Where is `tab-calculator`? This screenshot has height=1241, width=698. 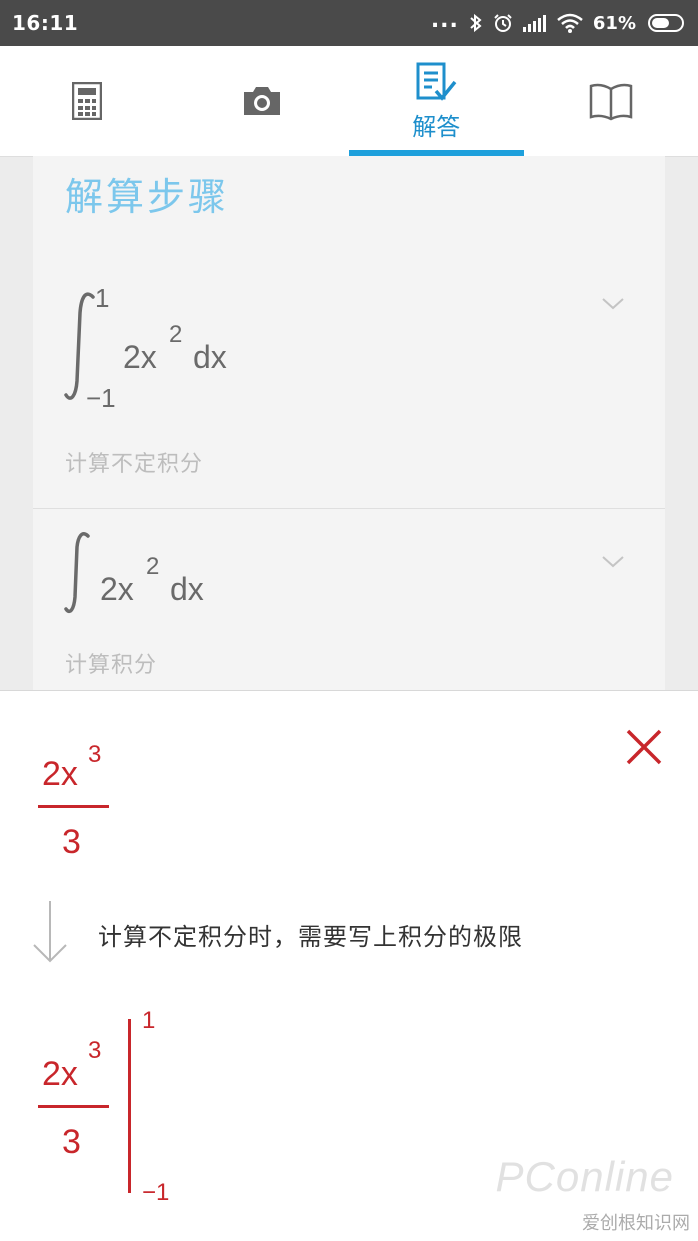 tab-calculator is located at coordinates (87, 101).